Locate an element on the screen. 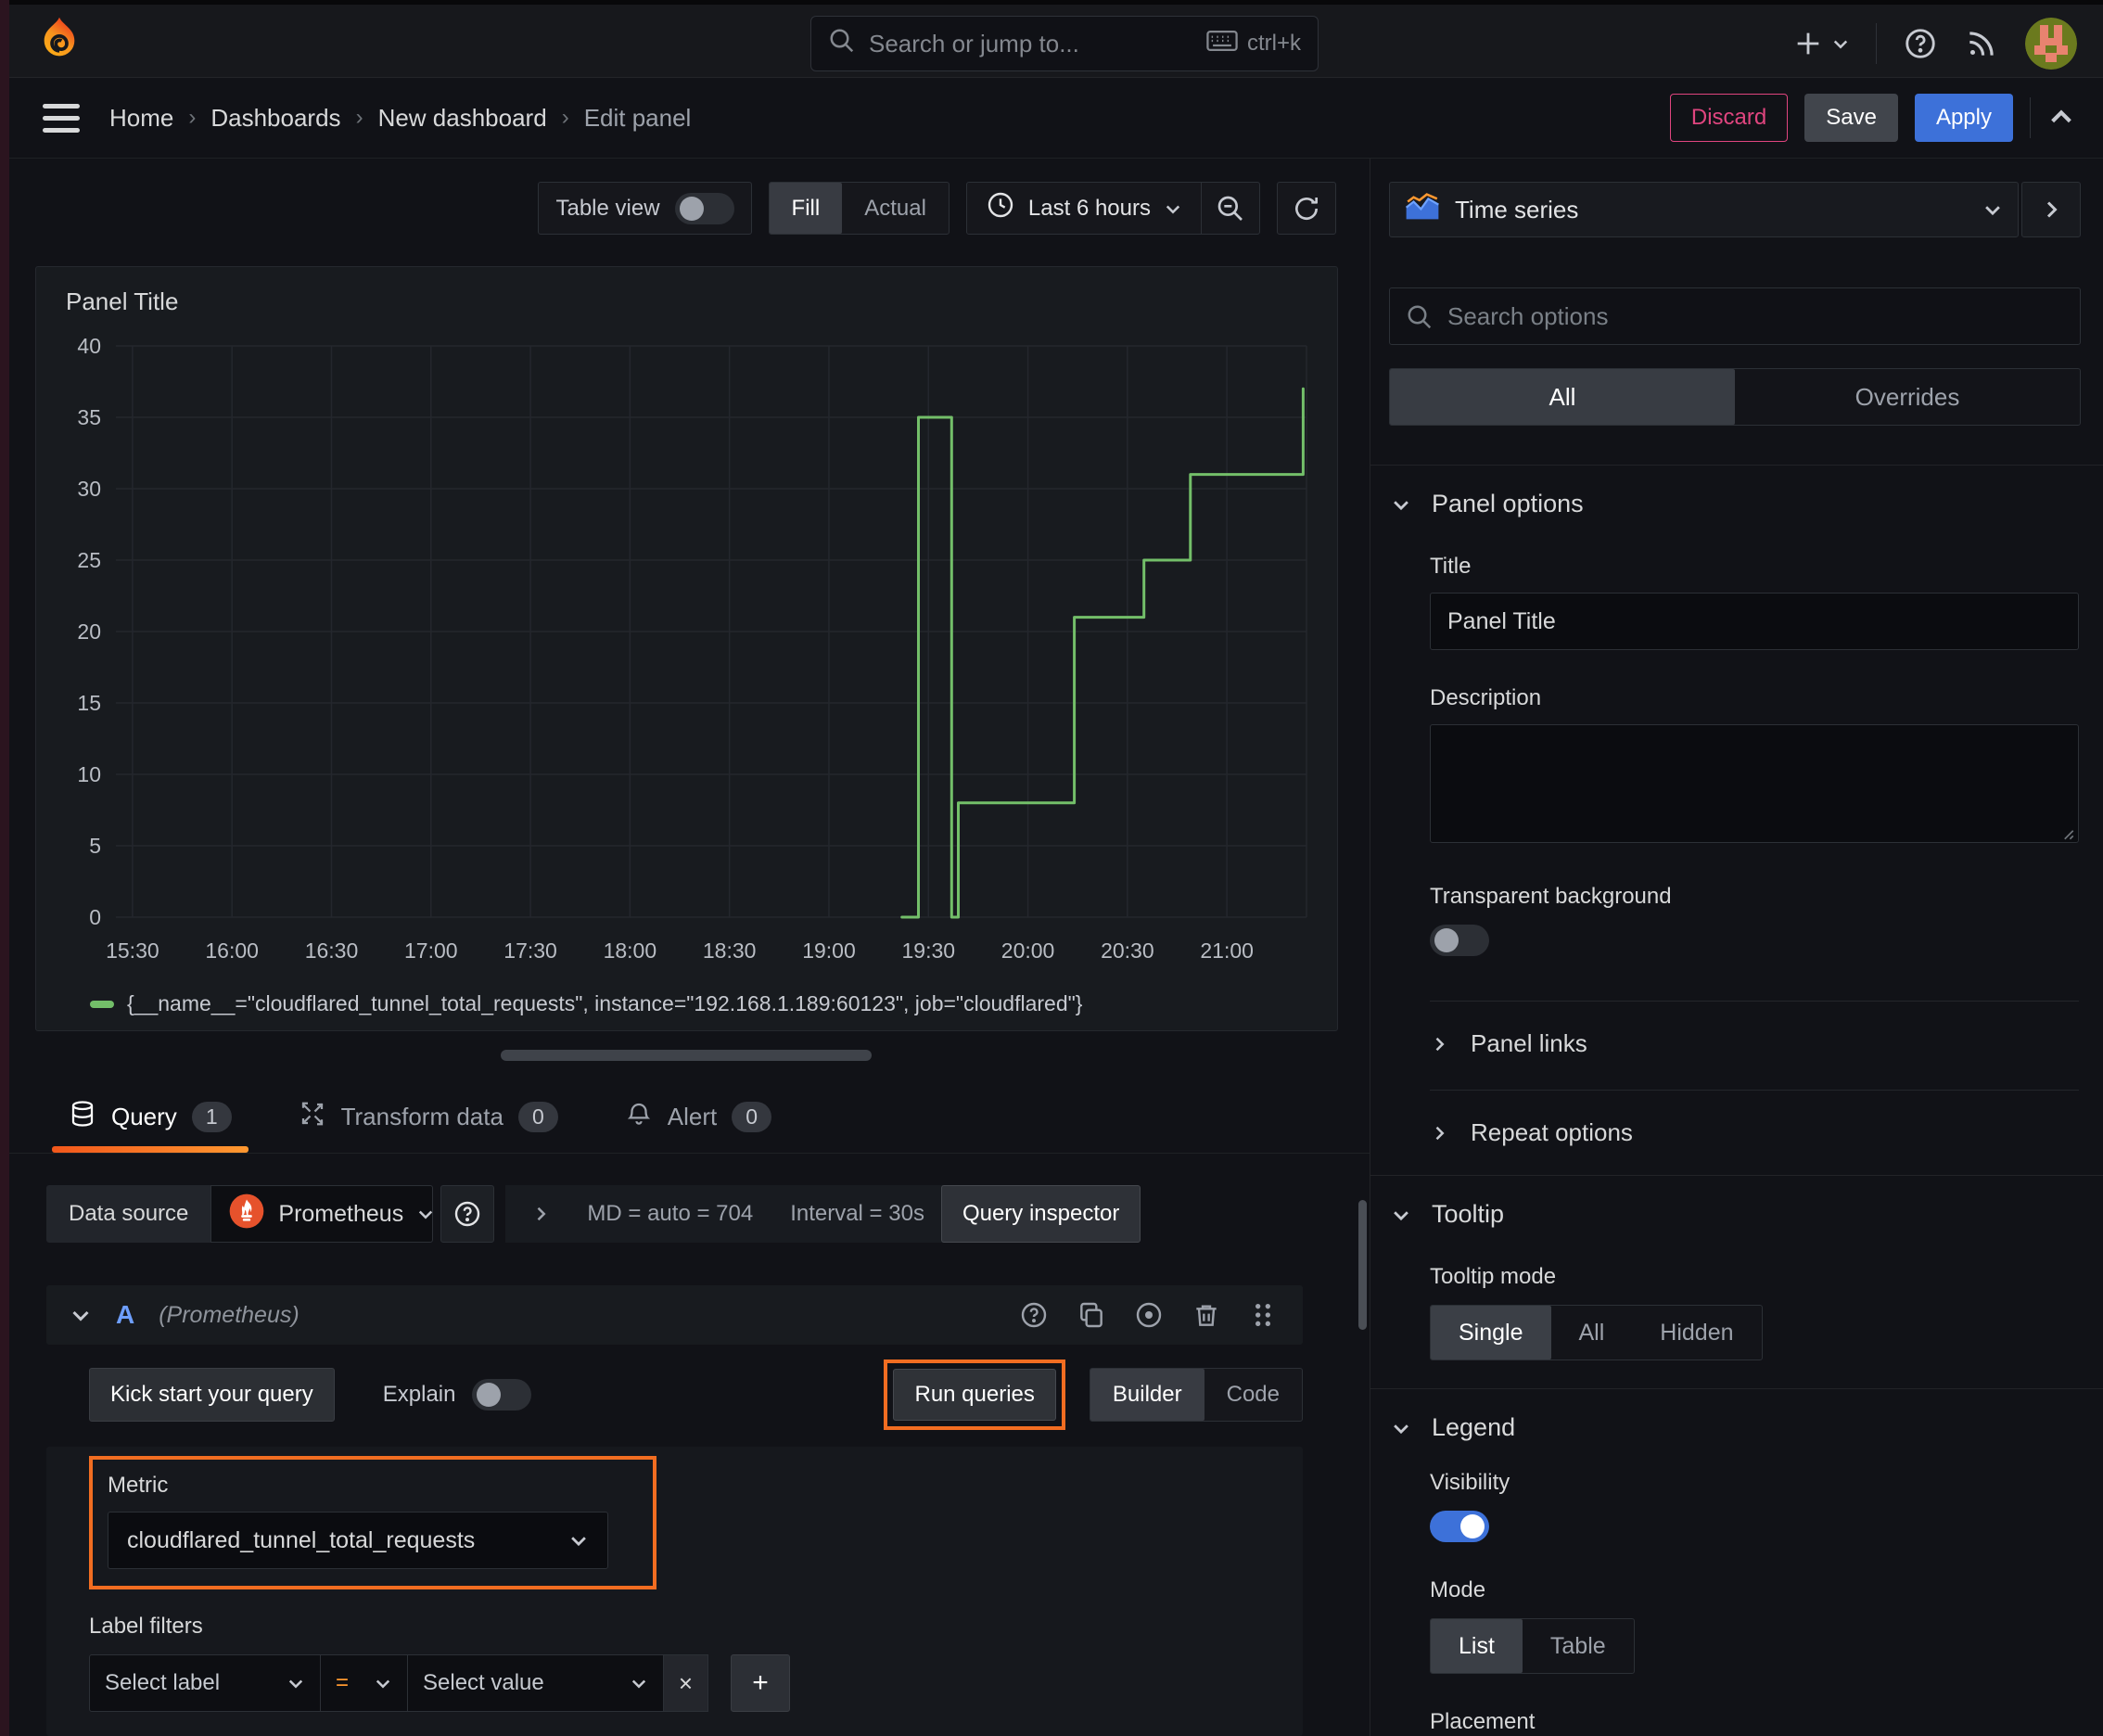  metric-select: cloudflared_tunnel_total_requests is located at coordinates (358, 1540).